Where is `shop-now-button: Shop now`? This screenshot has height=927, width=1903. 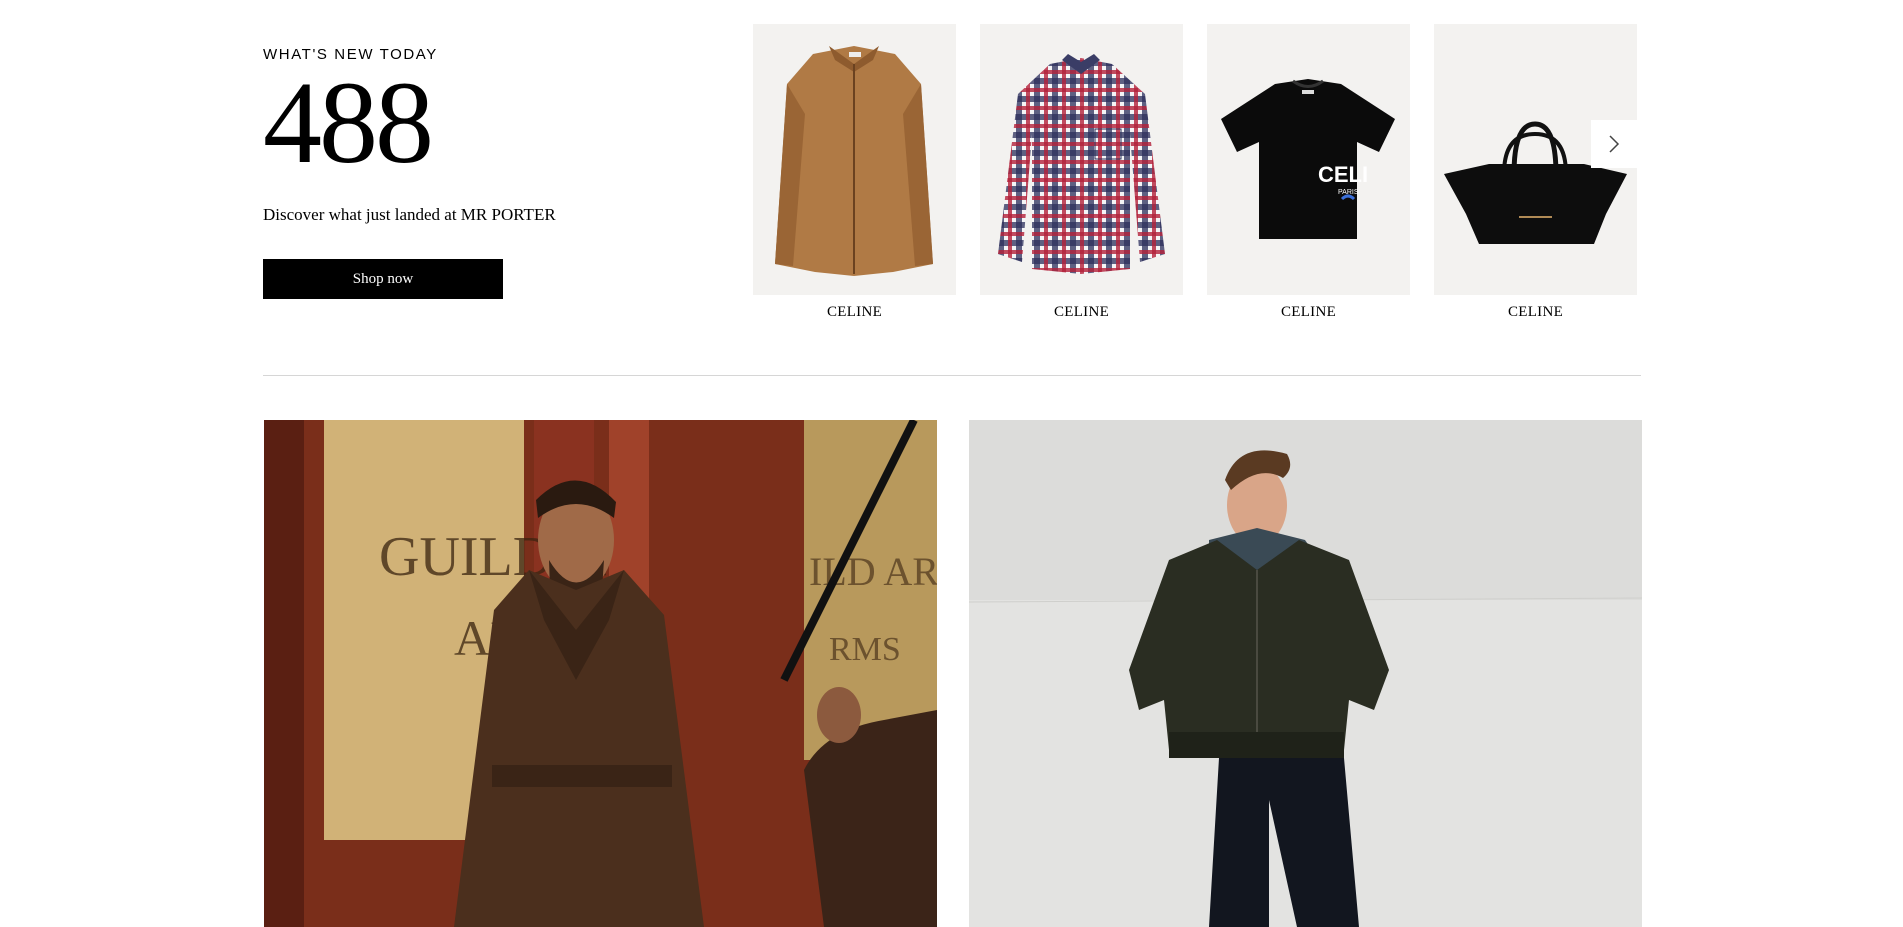 shop-now-button: Shop now is located at coordinates (383, 279).